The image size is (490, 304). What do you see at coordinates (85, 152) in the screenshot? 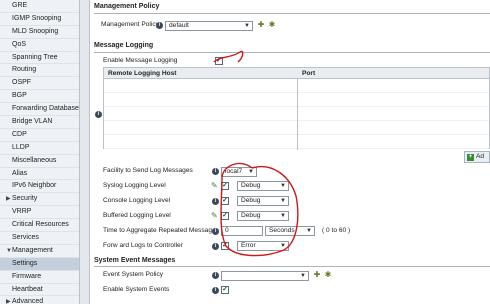
I see `pane-splitter` at bounding box center [85, 152].